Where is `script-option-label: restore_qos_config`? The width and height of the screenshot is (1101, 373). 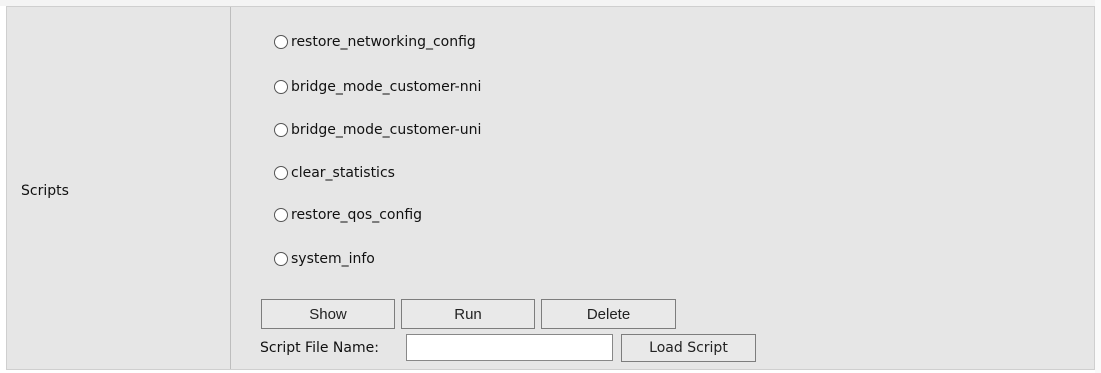
script-option-label: restore_qos_config is located at coordinates (357, 215).